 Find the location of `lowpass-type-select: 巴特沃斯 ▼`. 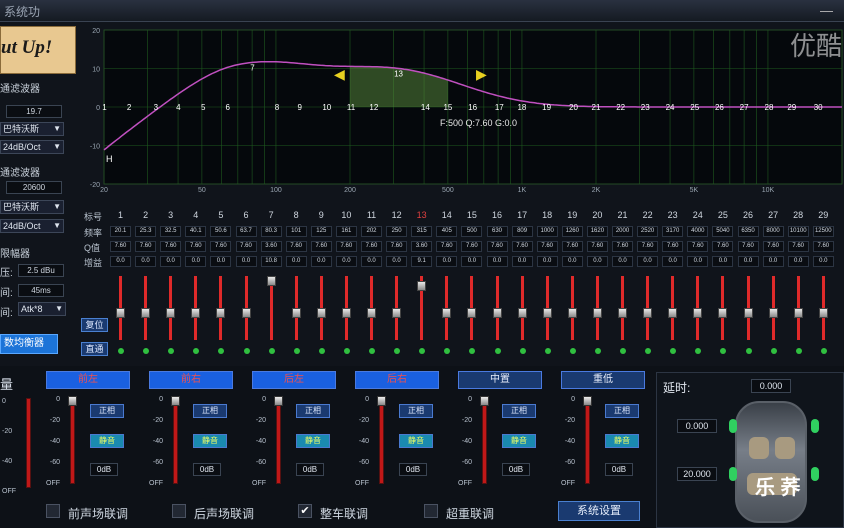

lowpass-type-select: 巴特沃斯 ▼ is located at coordinates (32, 207).